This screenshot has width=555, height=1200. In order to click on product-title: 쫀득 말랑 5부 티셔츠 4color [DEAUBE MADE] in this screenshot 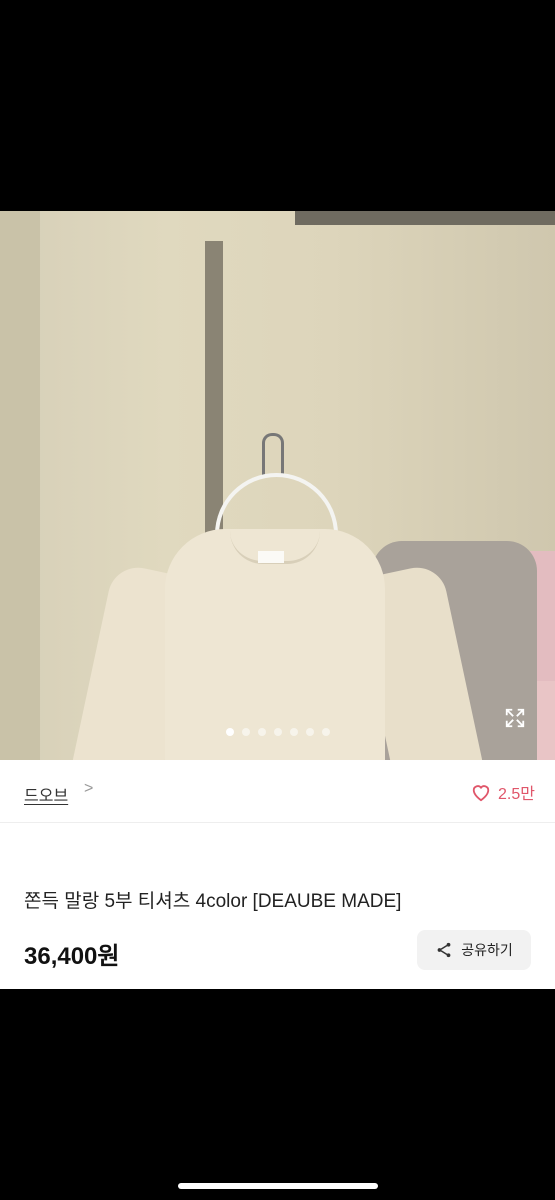, I will do `click(213, 901)`.